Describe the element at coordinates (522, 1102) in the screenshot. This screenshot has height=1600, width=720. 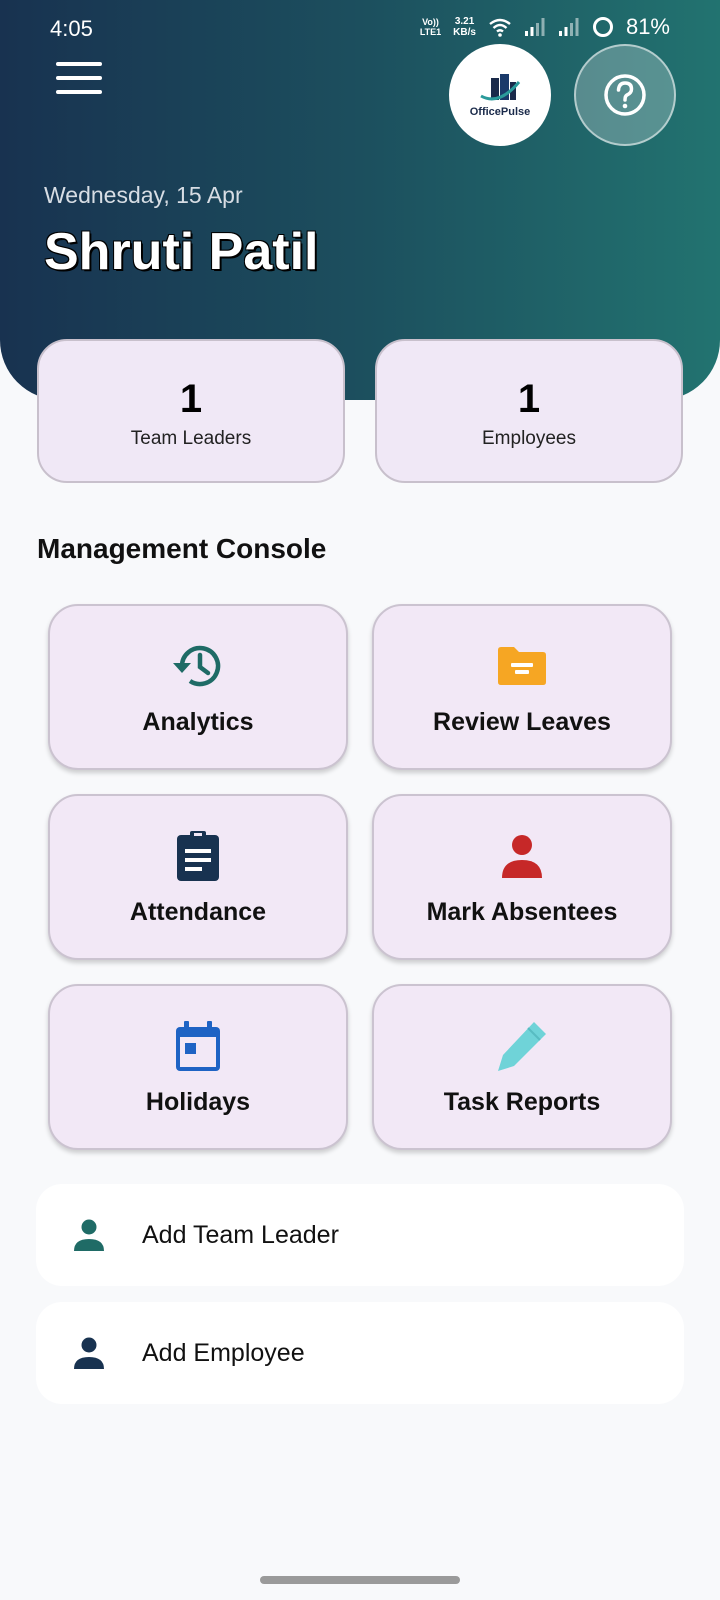
I see `tile-label: Task Reports` at that location.